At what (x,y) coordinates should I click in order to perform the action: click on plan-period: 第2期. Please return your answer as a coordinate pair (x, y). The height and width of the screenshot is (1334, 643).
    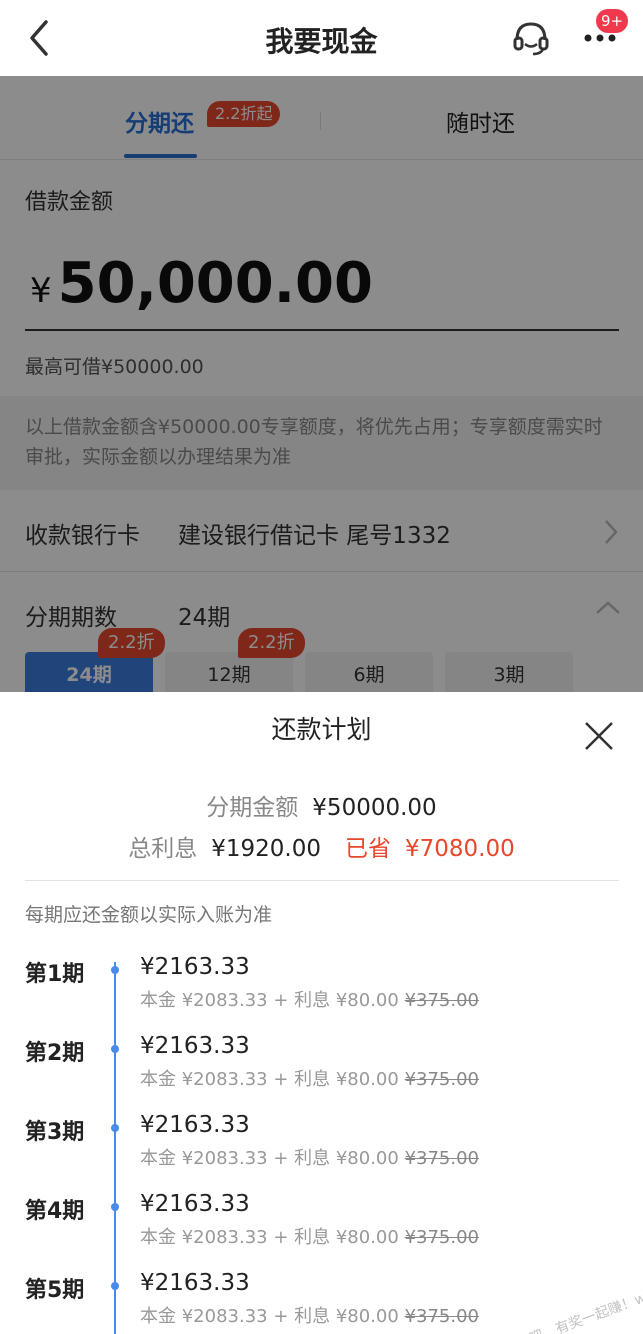
    Looking at the image, I should click on (55, 1053).